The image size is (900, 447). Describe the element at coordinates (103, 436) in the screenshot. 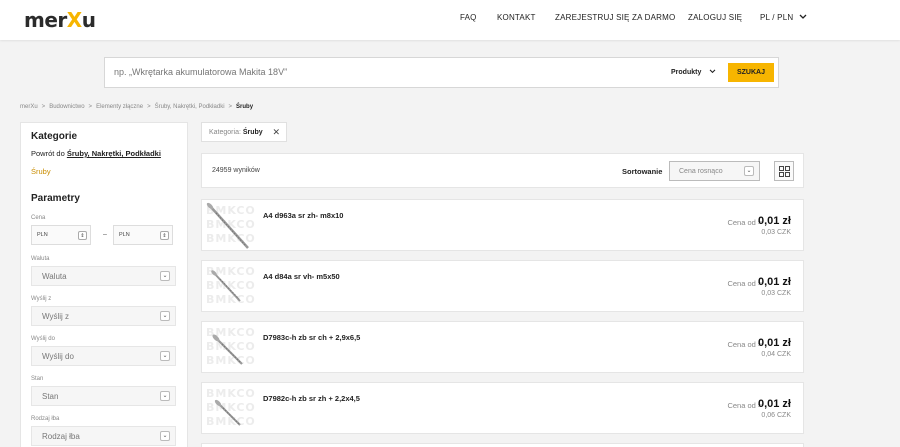

I see `filter-select-rodzaj-lba: Rodzaj łba ⌄` at that location.